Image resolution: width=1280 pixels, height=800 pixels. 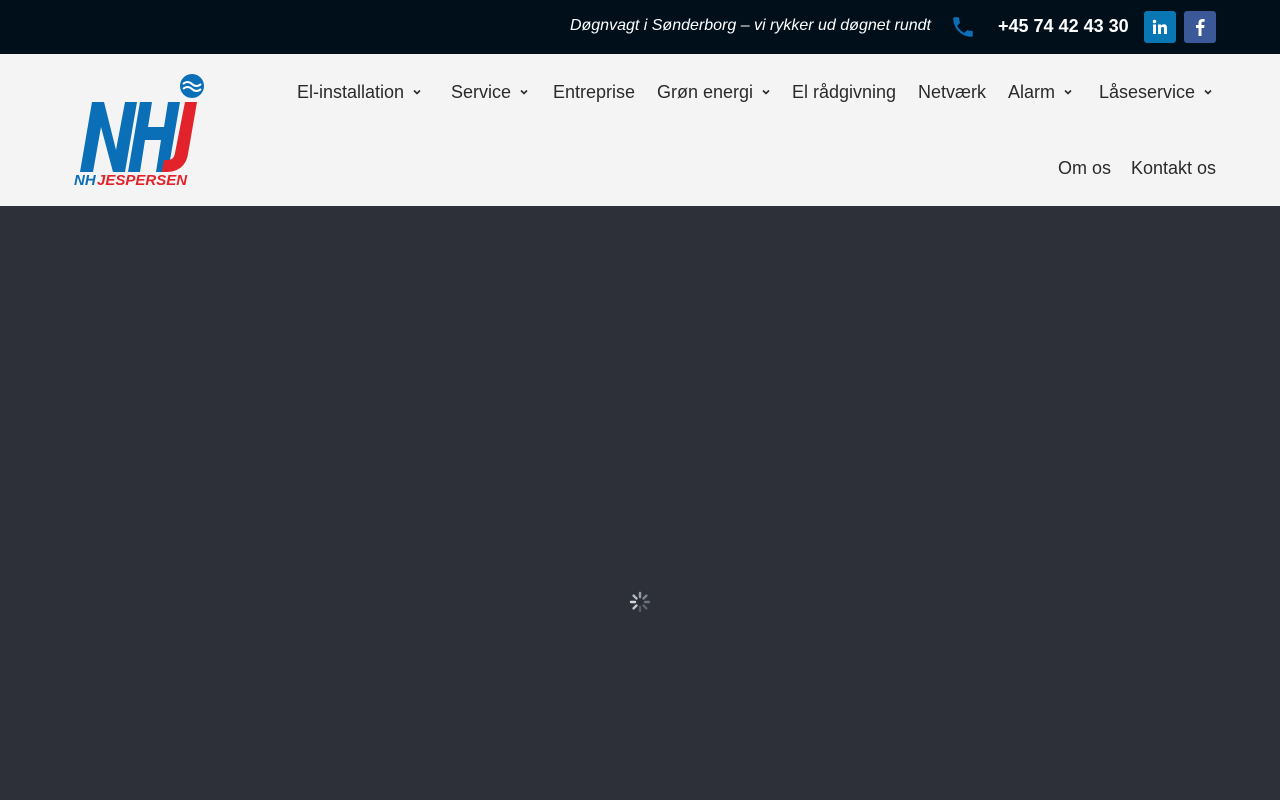 What do you see at coordinates (351, 91) in the screenshot?
I see `nav-label: El-installation` at bounding box center [351, 91].